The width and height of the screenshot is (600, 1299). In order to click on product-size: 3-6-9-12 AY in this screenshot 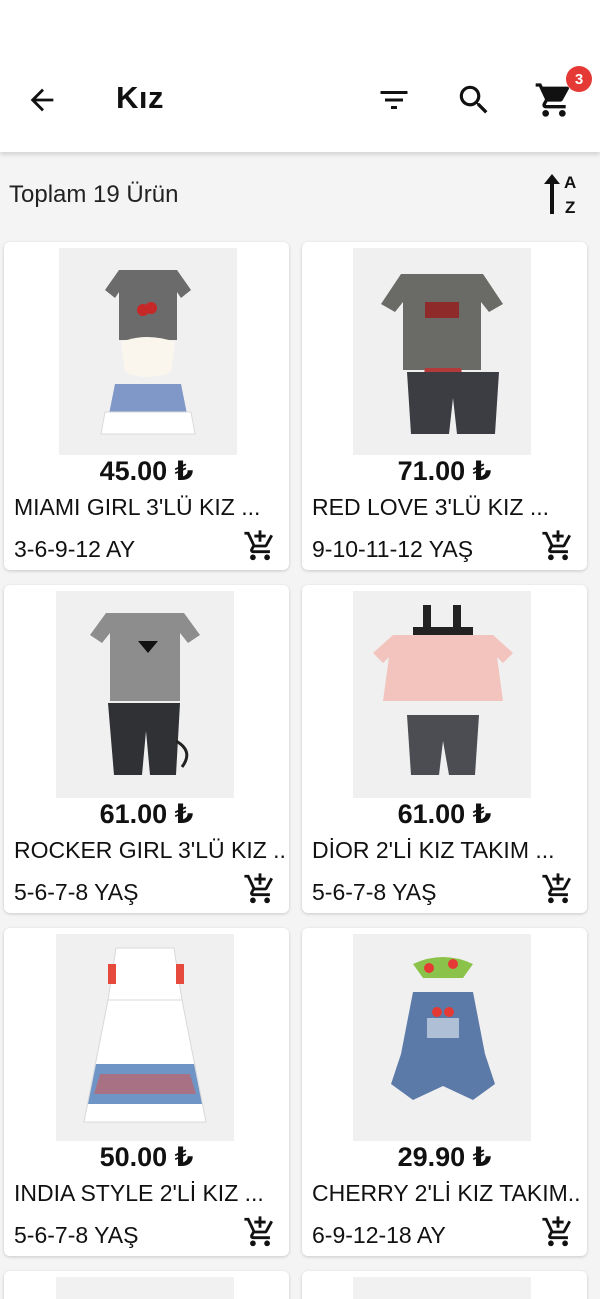, I will do `click(75, 549)`.